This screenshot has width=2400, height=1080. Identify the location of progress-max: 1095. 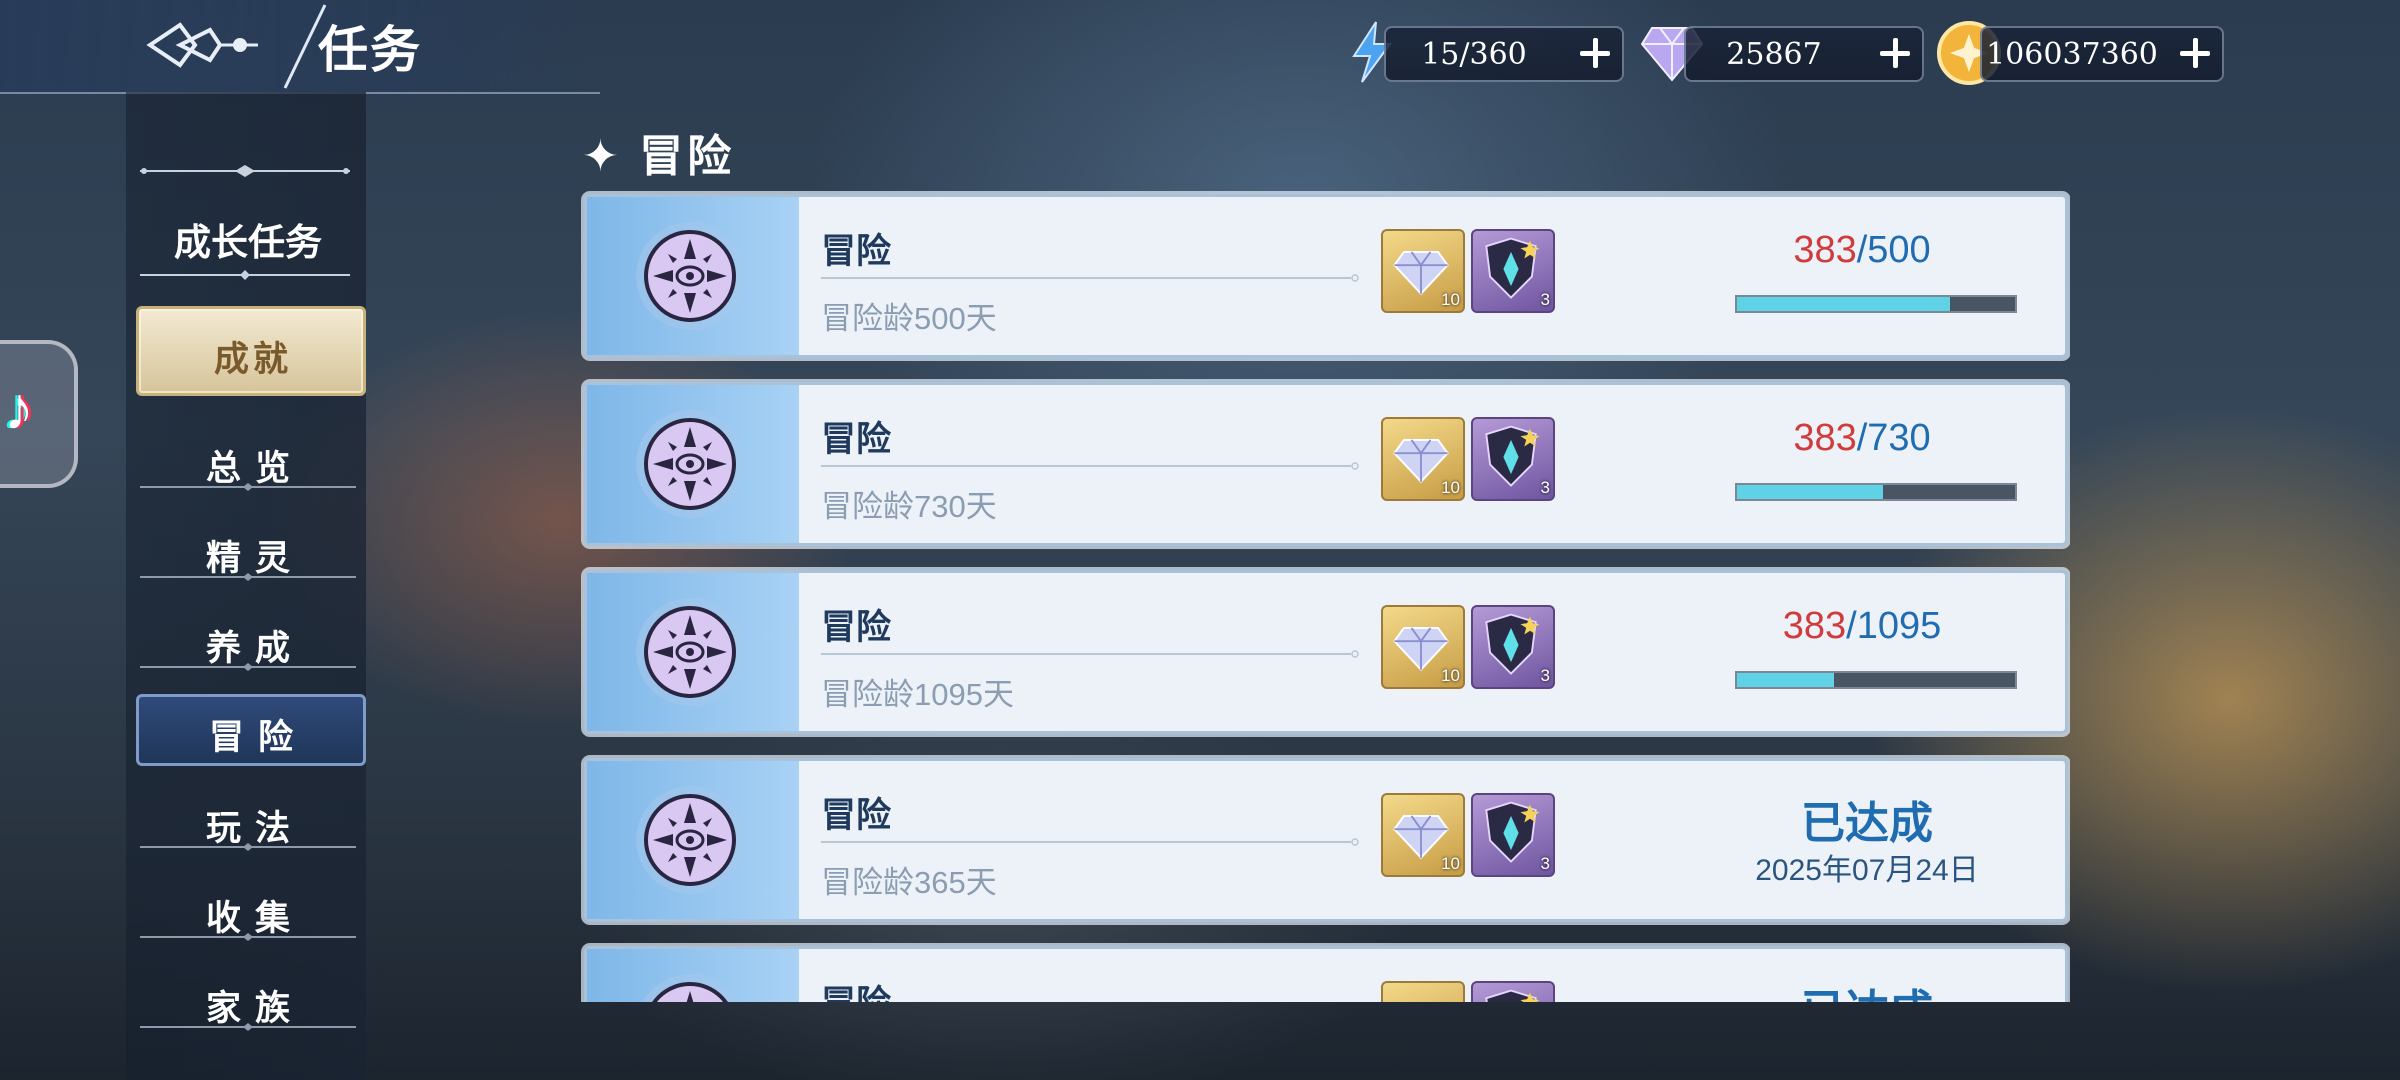
(1899, 626).